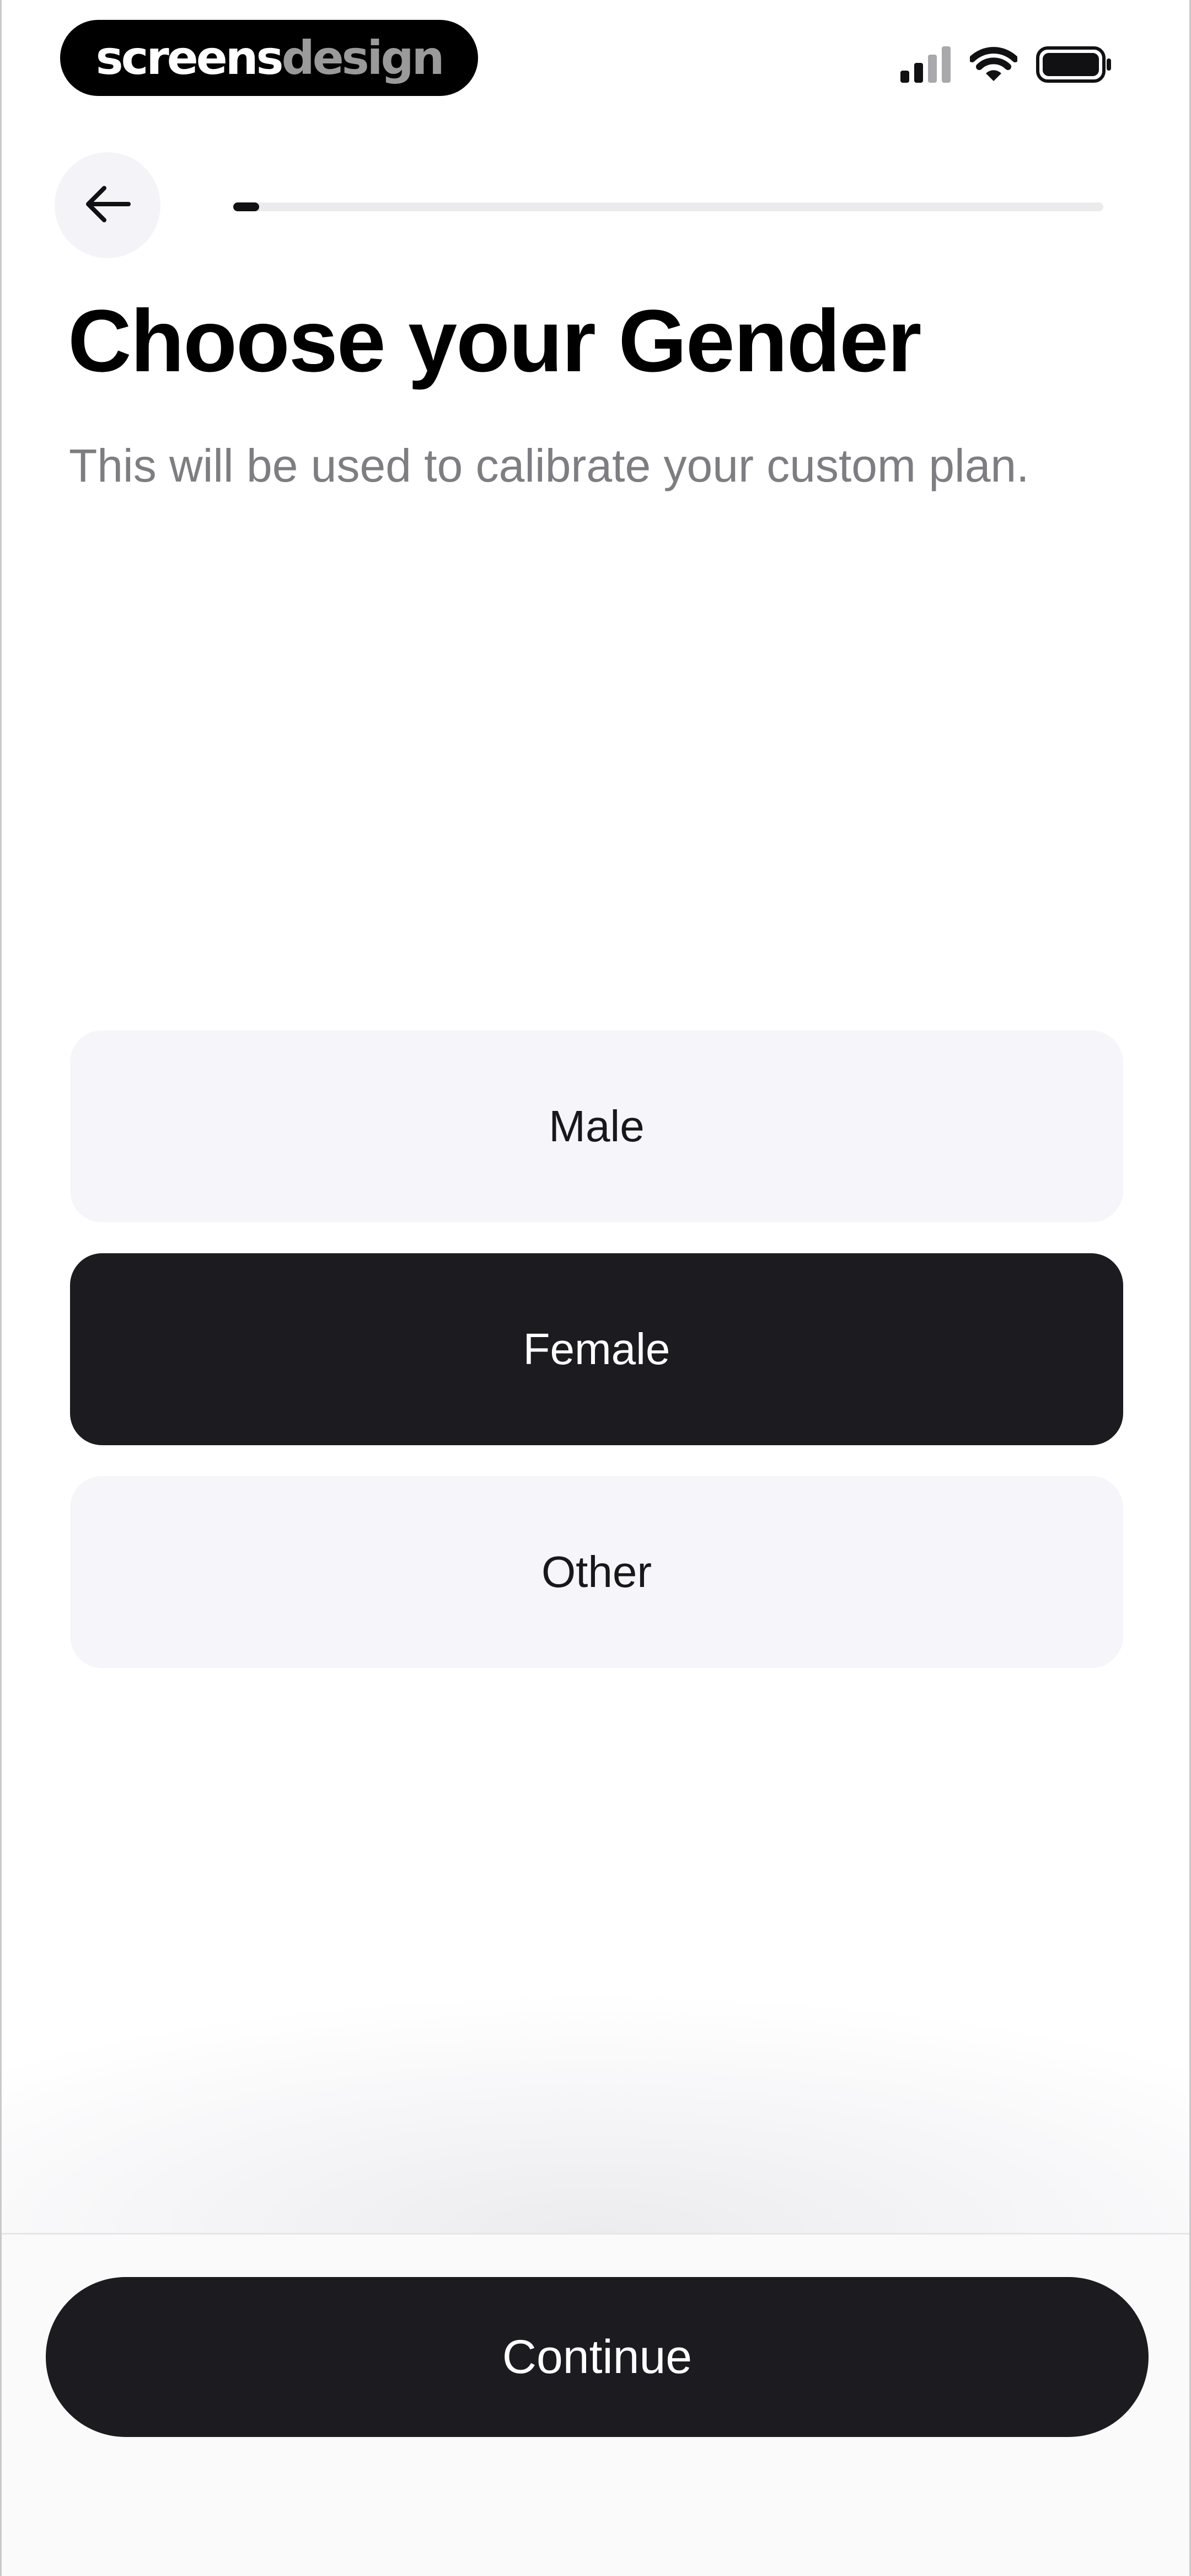 Image resolution: width=1191 pixels, height=2576 pixels. I want to click on back-button, so click(108, 205).